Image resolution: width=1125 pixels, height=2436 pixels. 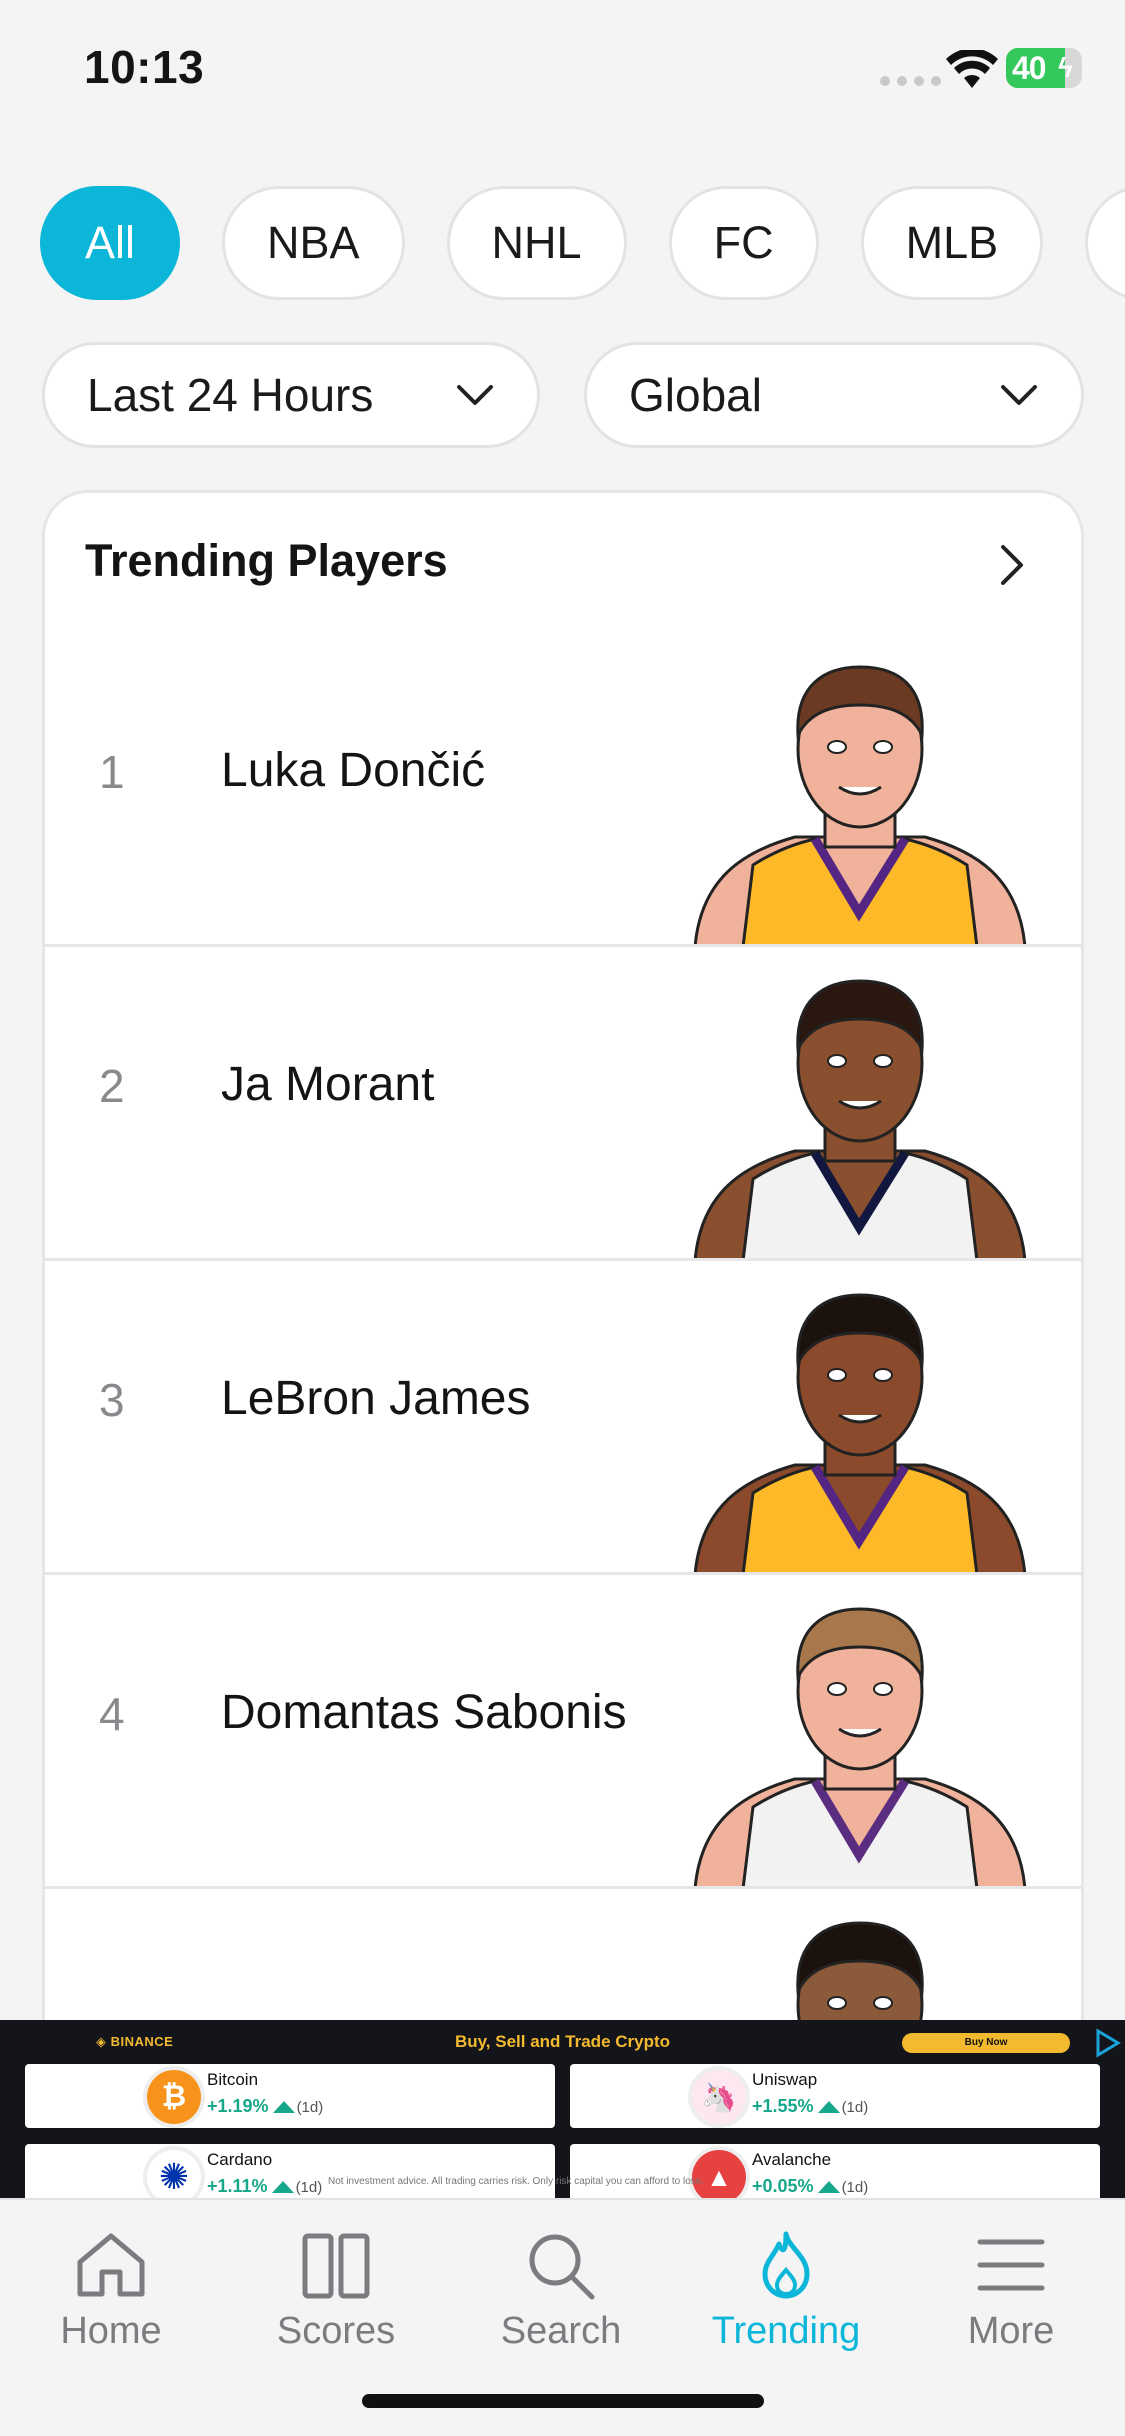 I want to click on player-rank: 2, so click(x=112, y=1086).